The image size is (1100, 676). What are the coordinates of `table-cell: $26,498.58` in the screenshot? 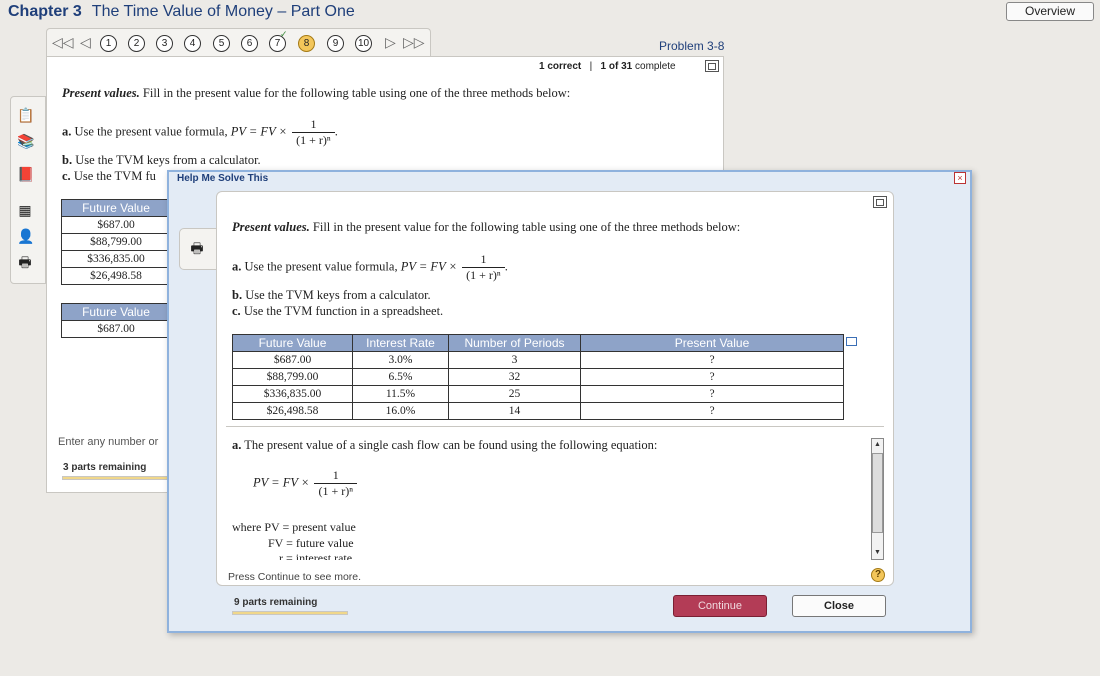 It's located at (292, 411).